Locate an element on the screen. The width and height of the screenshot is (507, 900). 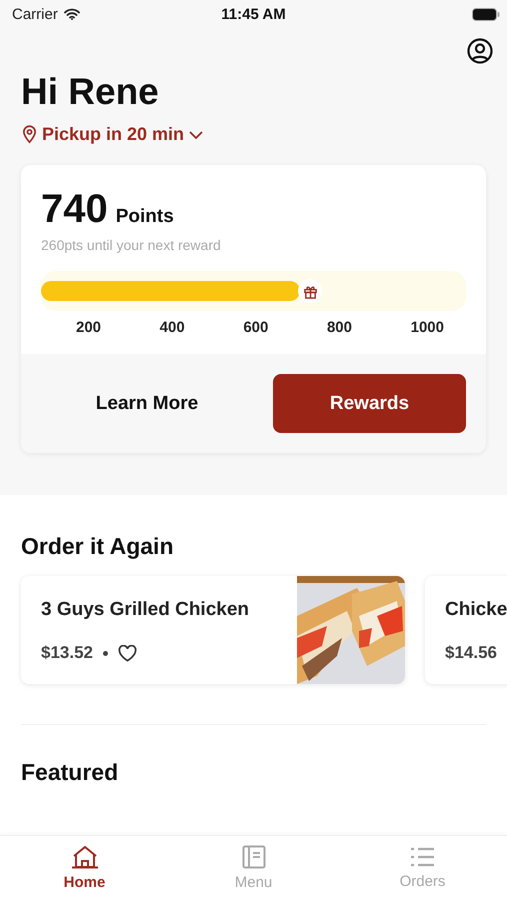
house-icon is located at coordinates (85, 857).